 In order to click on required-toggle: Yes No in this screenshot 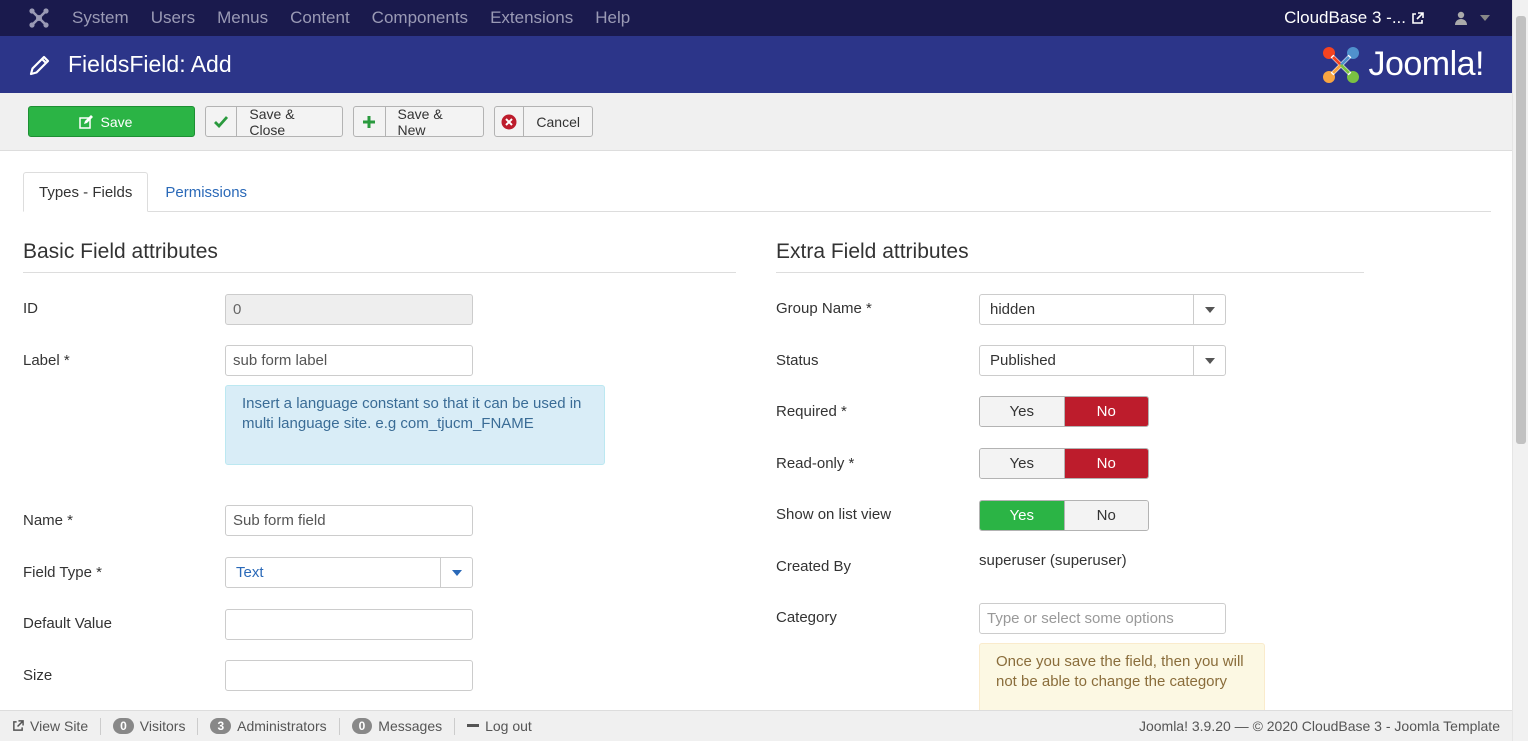, I will do `click(1064, 411)`.